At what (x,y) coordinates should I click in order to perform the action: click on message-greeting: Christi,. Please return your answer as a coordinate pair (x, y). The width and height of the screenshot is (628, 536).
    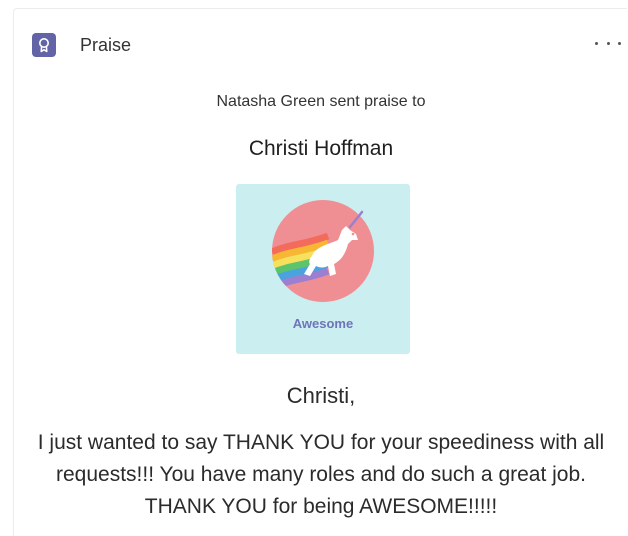
    Looking at the image, I should click on (321, 395).